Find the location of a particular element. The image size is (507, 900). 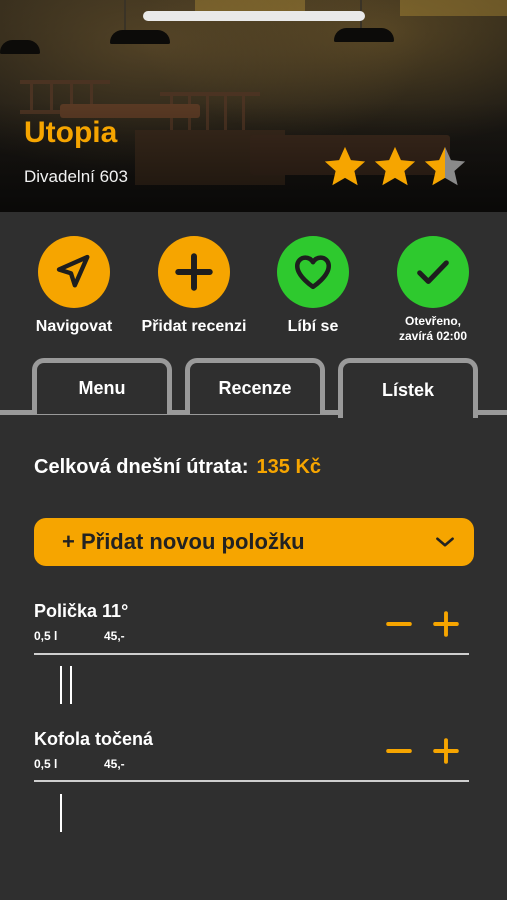

daily-spending: Celková dnešní útrata: 135 Kč is located at coordinates (177, 467).